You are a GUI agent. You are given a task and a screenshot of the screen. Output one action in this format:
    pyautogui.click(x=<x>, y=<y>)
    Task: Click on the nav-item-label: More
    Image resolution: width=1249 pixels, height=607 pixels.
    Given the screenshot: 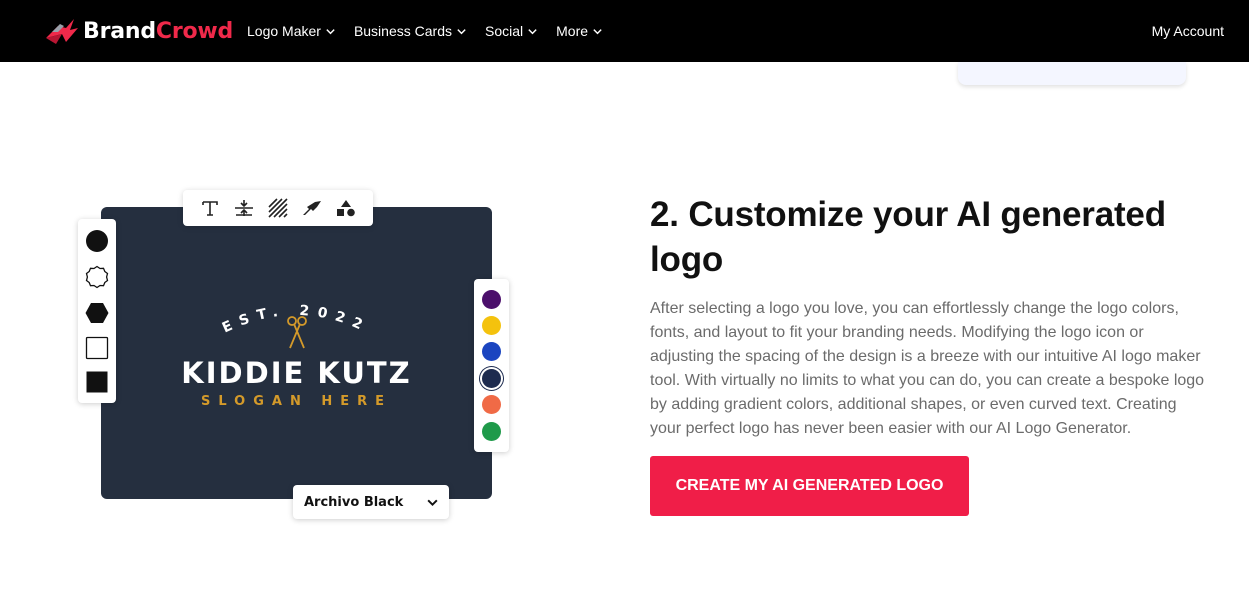 What is the action you would take?
    pyautogui.click(x=572, y=31)
    